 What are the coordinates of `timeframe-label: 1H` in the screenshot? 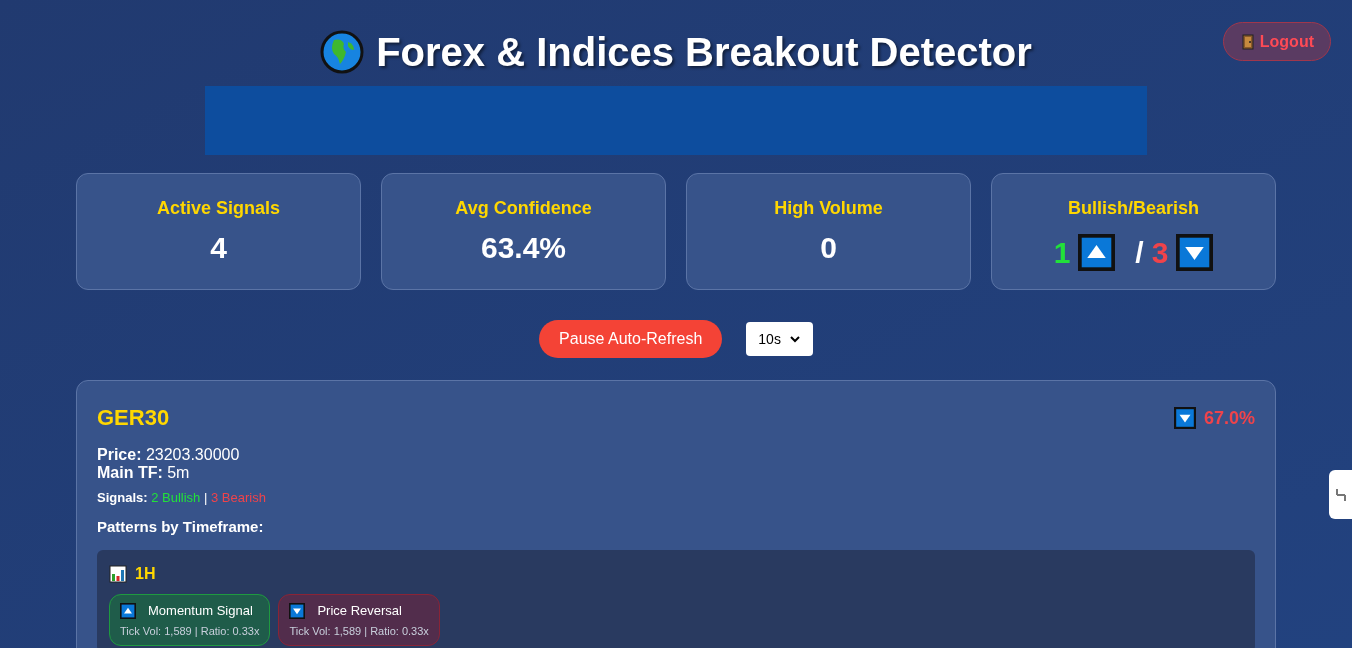 It's located at (145, 574).